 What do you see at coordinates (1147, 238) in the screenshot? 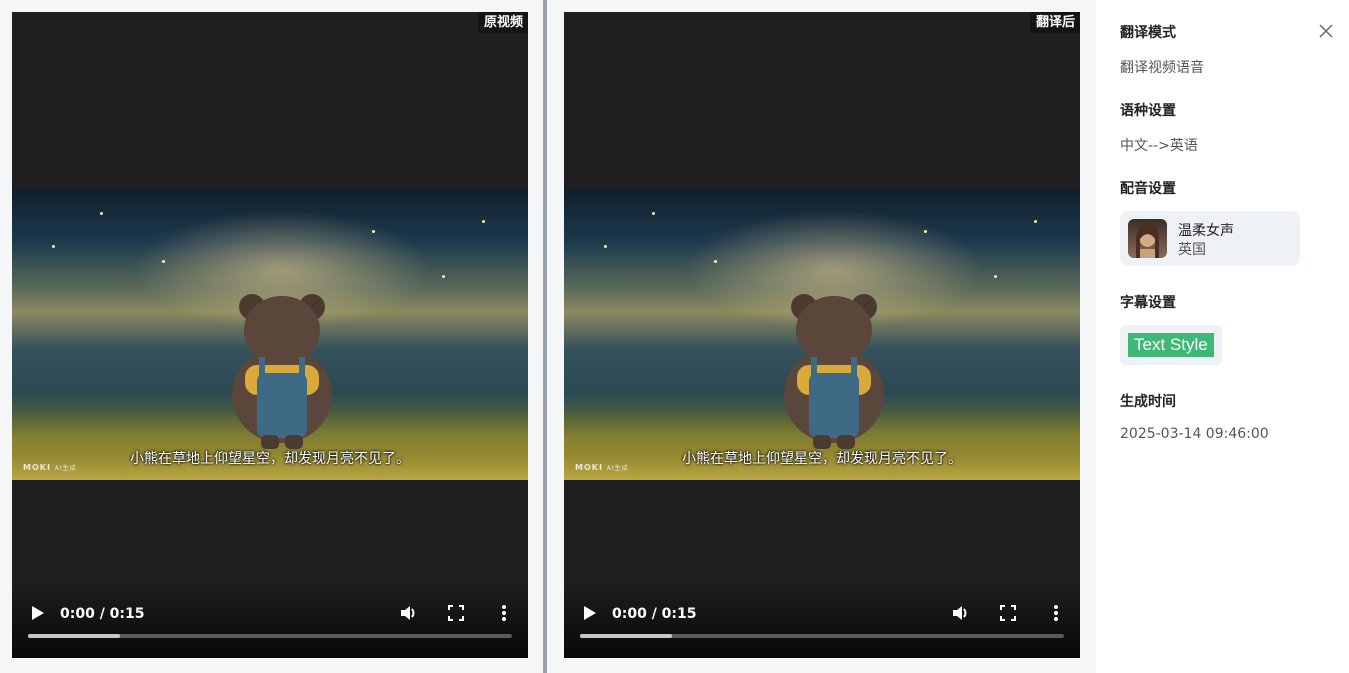
I see `avatar` at bounding box center [1147, 238].